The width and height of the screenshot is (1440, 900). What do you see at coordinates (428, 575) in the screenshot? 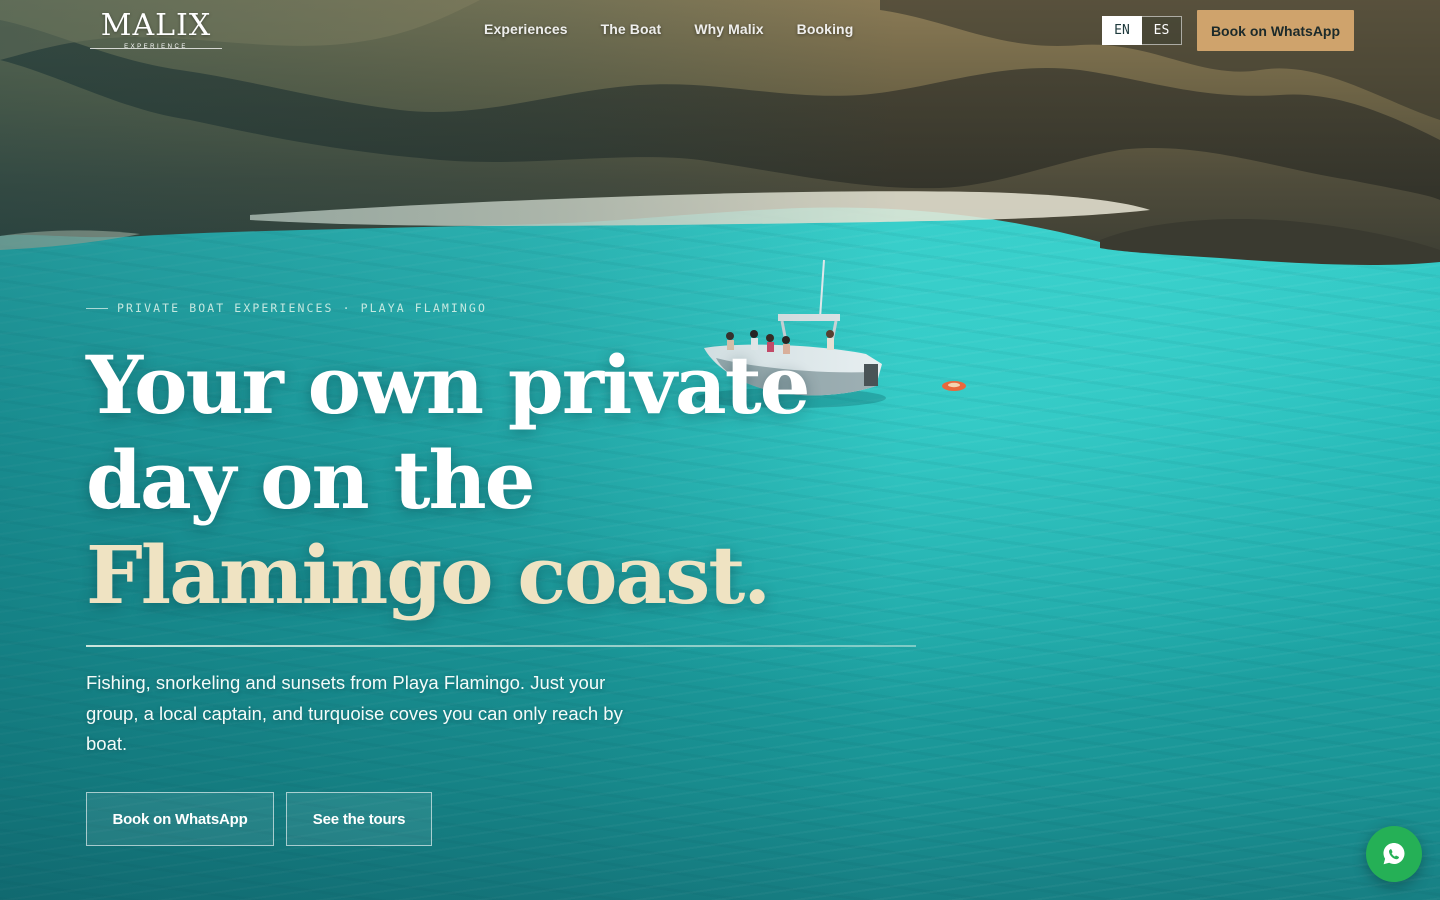
I see `headline-accent: Flamingo coast.` at bounding box center [428, 575].